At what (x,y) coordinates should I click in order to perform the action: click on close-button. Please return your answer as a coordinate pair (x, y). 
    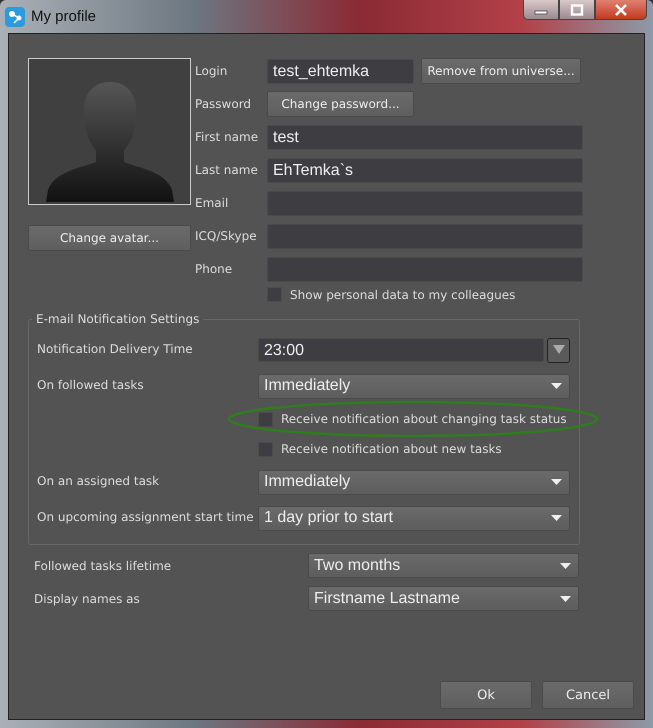
    Looking at the image, I should click on (621, 10).